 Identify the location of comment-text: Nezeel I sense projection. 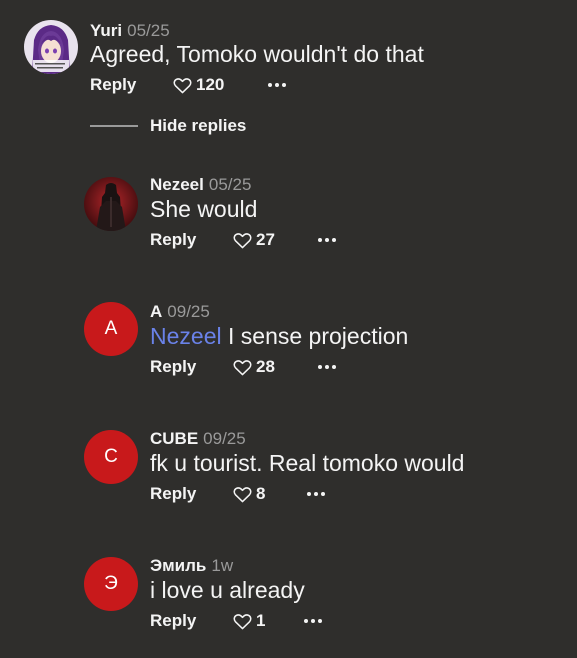
(279, 336).